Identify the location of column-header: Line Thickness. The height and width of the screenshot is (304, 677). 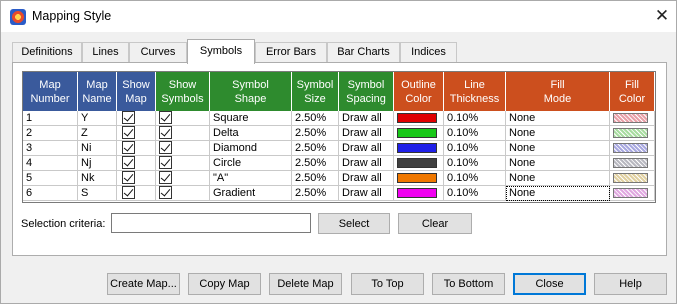
(475, 91).